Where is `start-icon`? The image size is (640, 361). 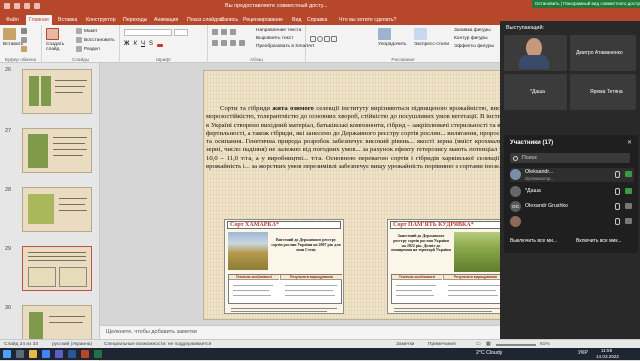 start-icon is located at coordinates (7, 354).